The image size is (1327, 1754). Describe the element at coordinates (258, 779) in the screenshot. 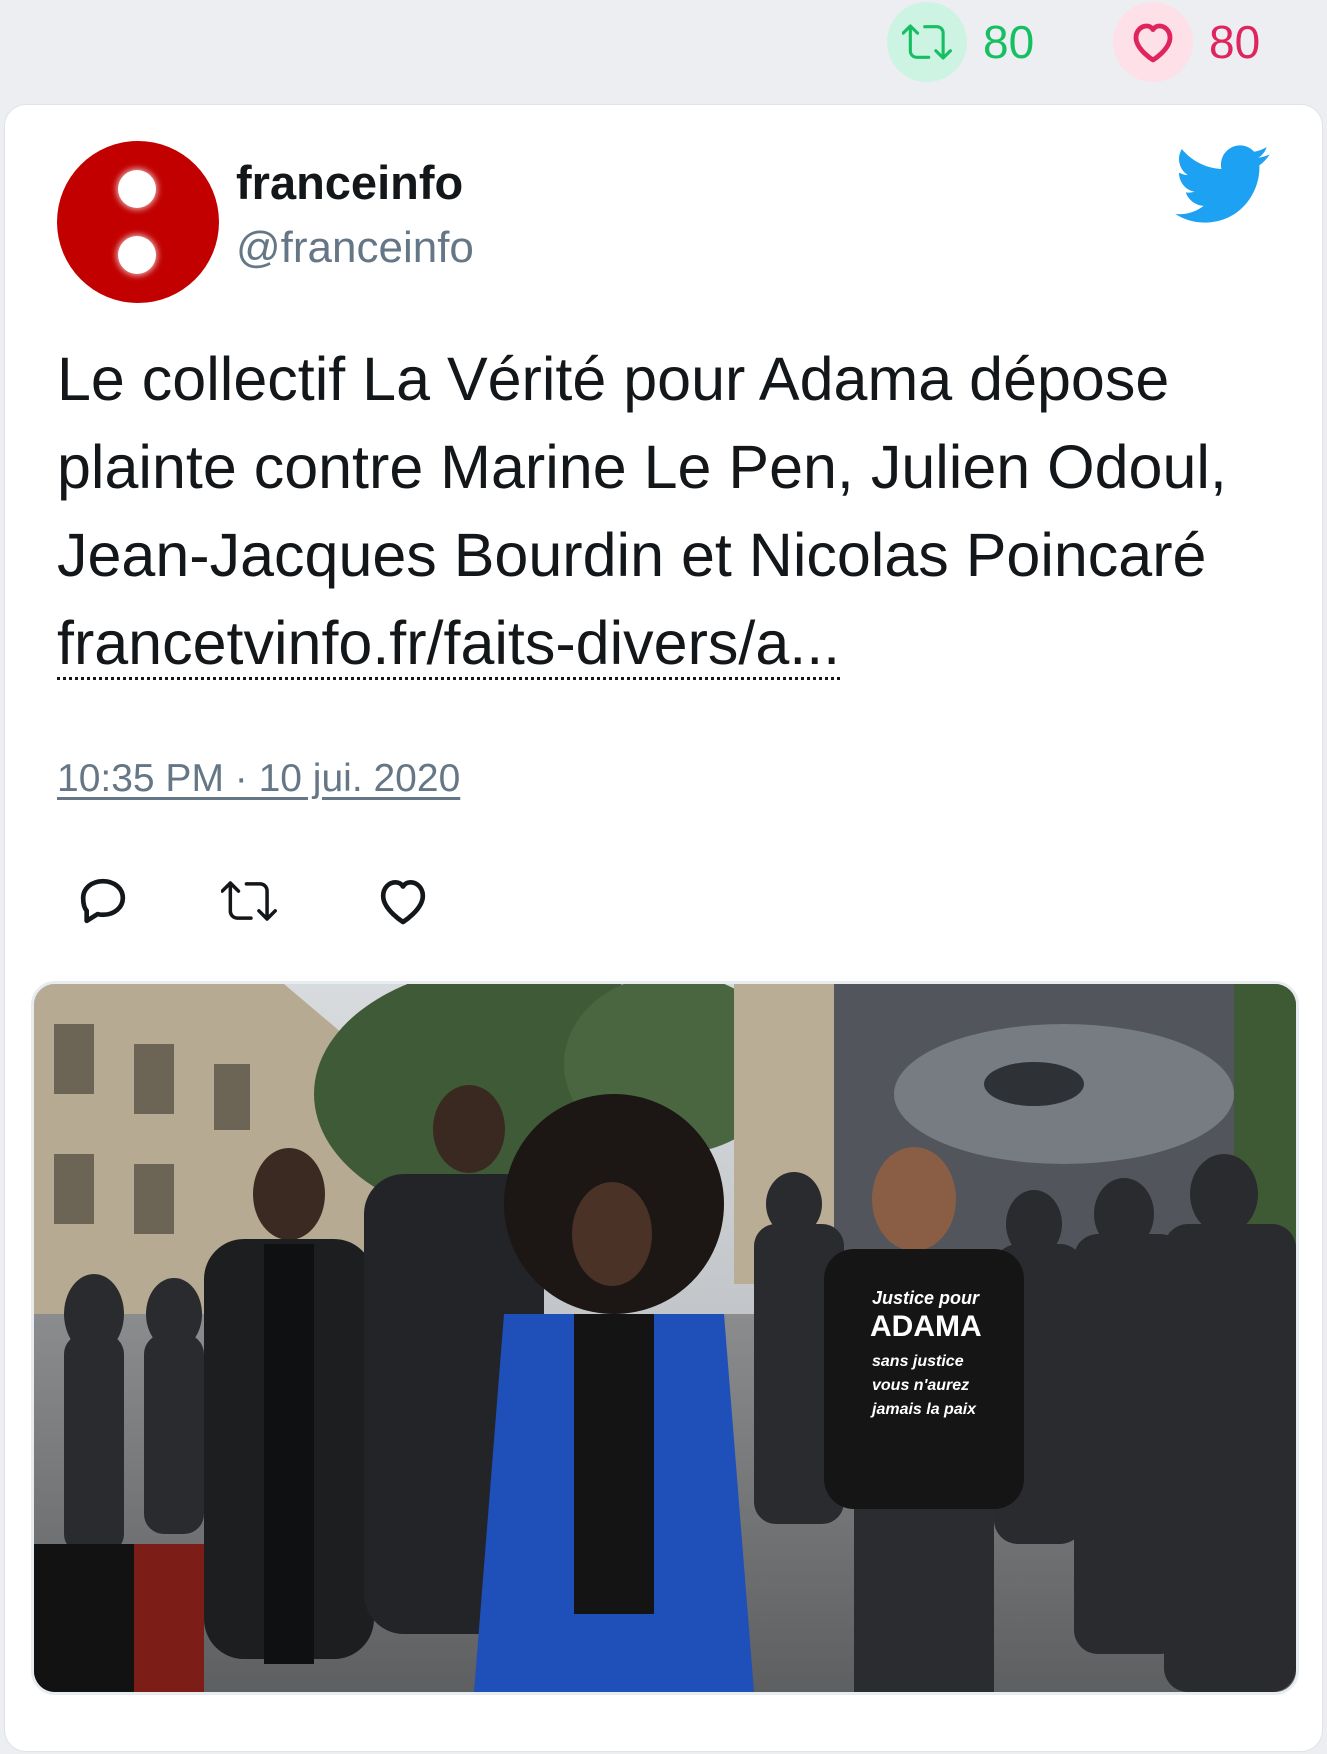

I see `tweet-timestamp: 10:35 PM · 10 jui. 2020` at that location.